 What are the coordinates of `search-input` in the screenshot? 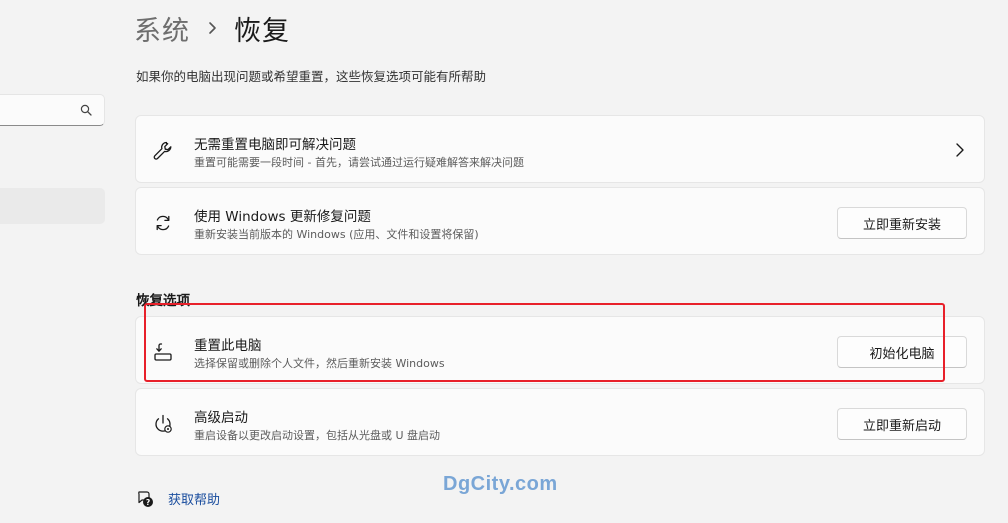 It's located at (38, 110).